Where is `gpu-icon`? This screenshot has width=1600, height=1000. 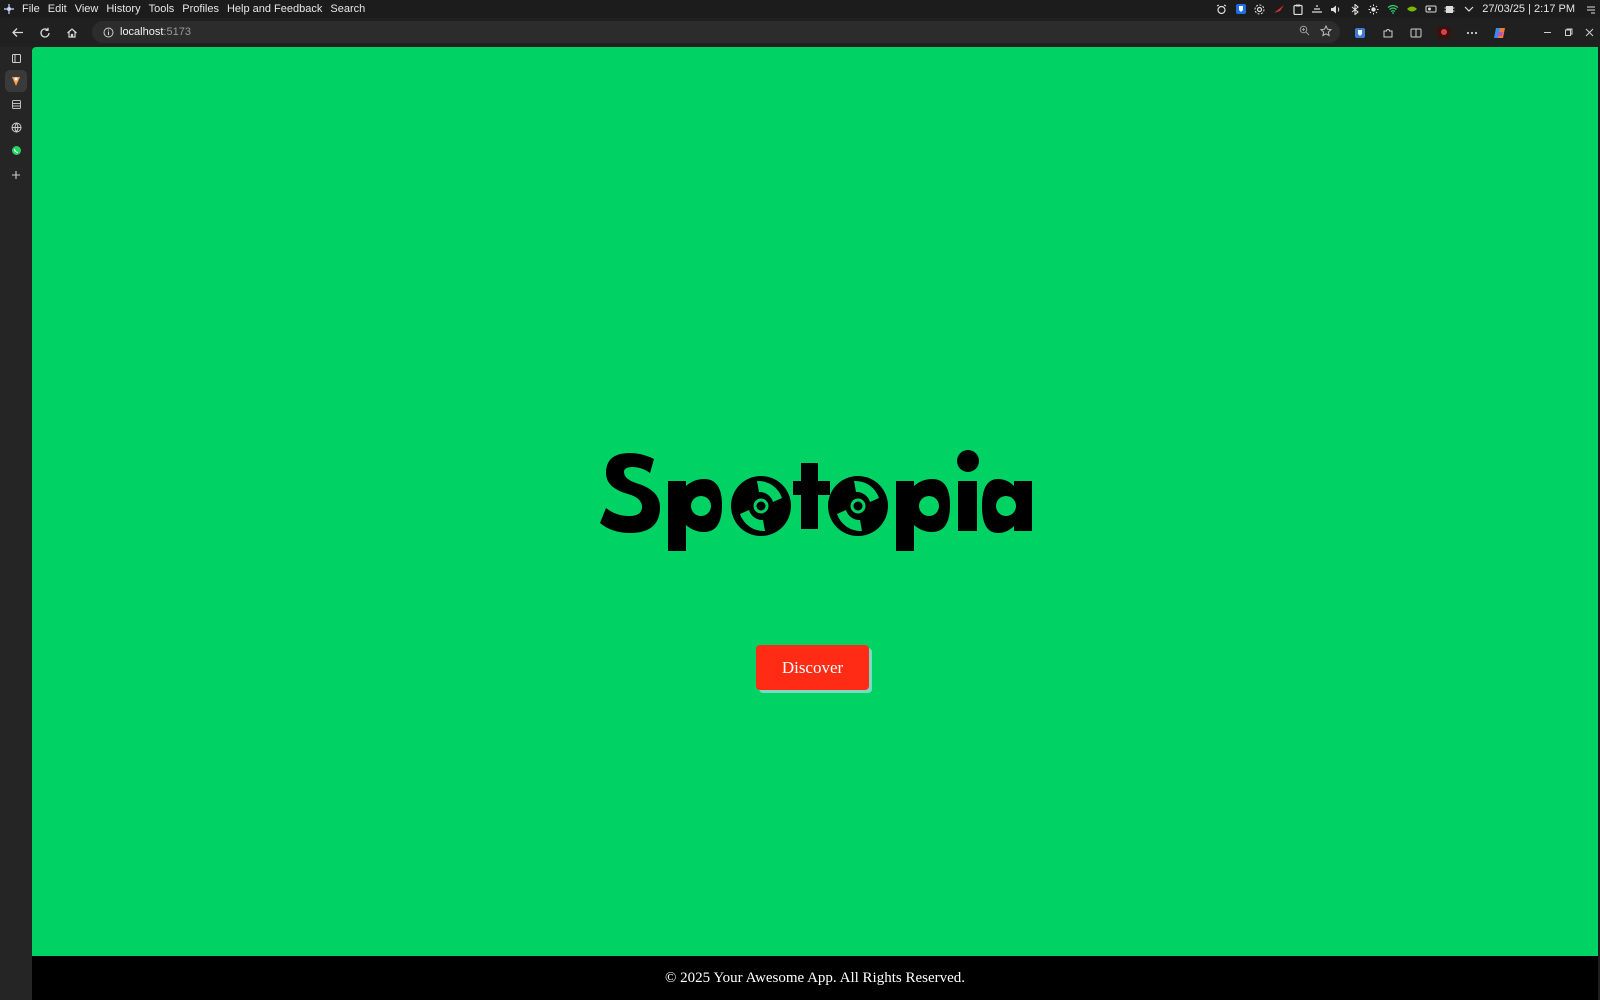
gpu-icon is located at coordinates (1430, 9).